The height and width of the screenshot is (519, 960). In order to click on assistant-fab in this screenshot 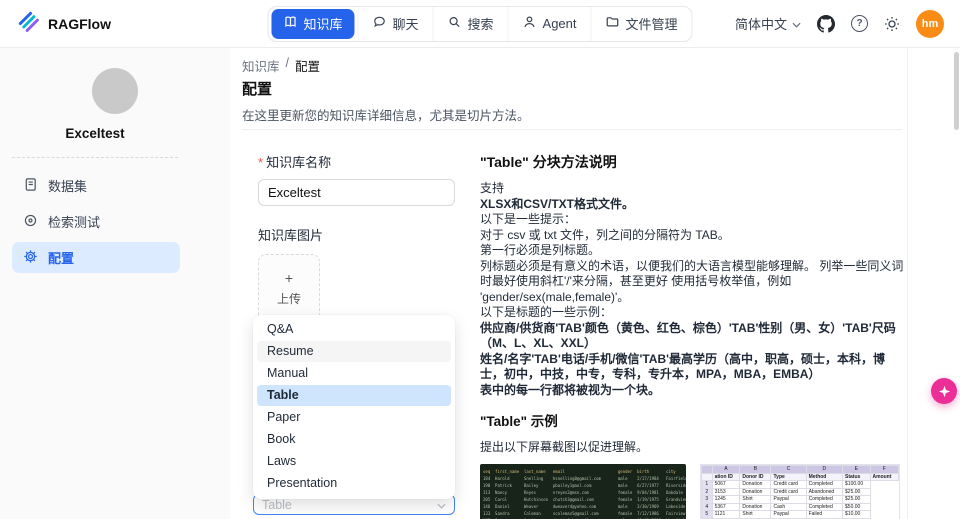, I will do `click(944, 391)`.